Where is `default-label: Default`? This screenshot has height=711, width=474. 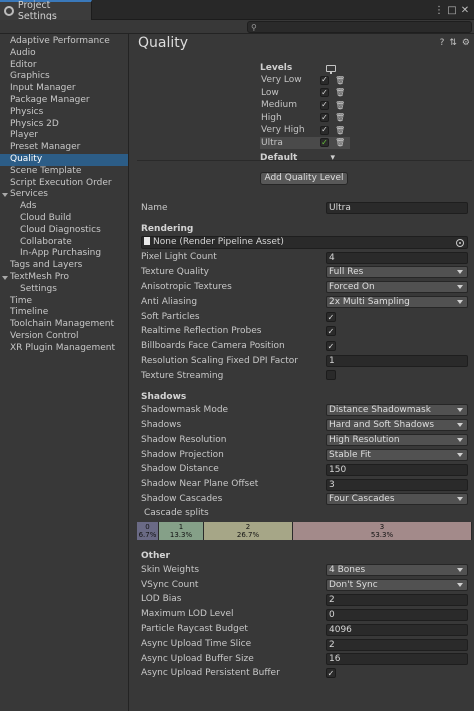 default-label: Default is located at coordinates (279, 158).